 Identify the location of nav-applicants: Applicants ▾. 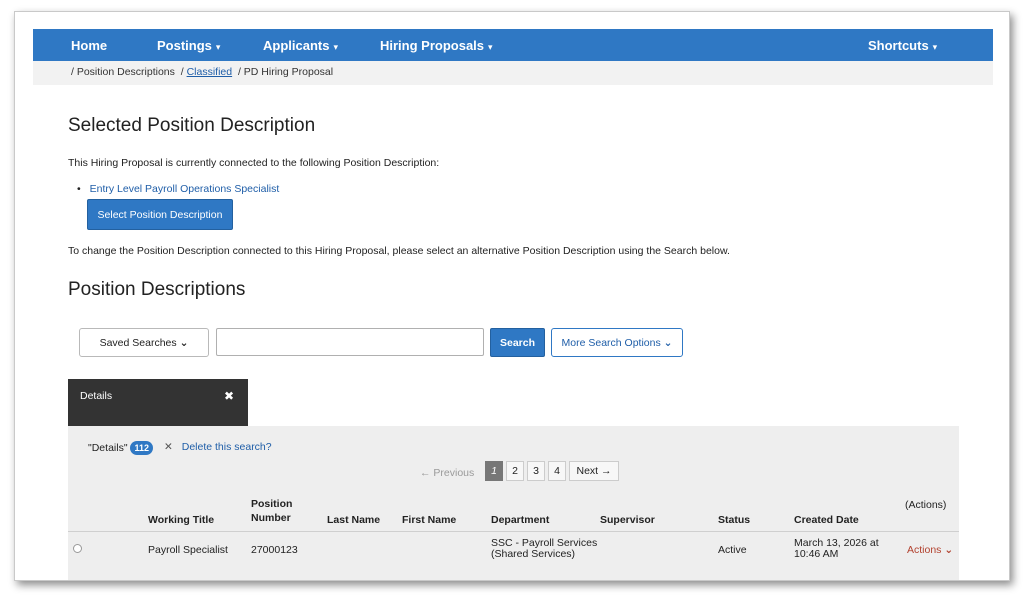
(300, 45).